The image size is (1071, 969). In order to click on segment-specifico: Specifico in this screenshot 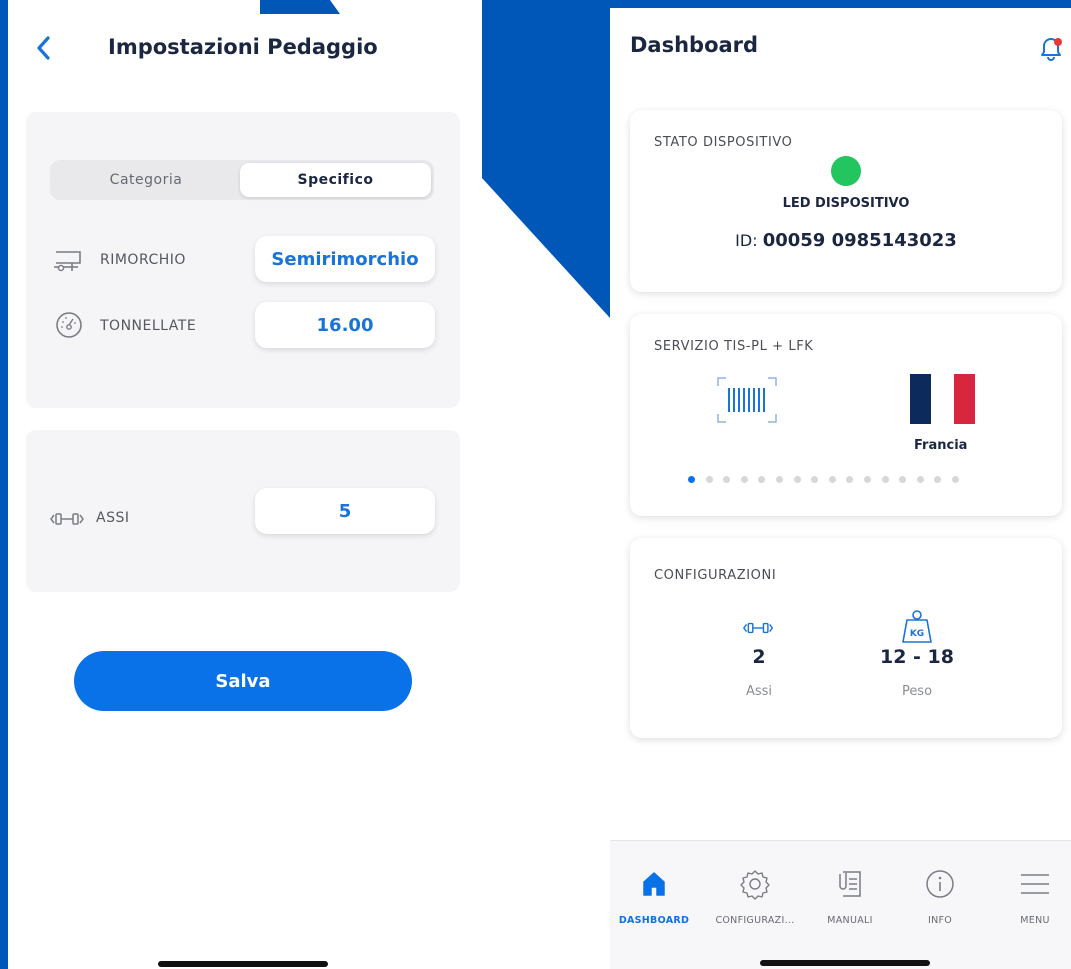, I will do `click(335, 180)`.